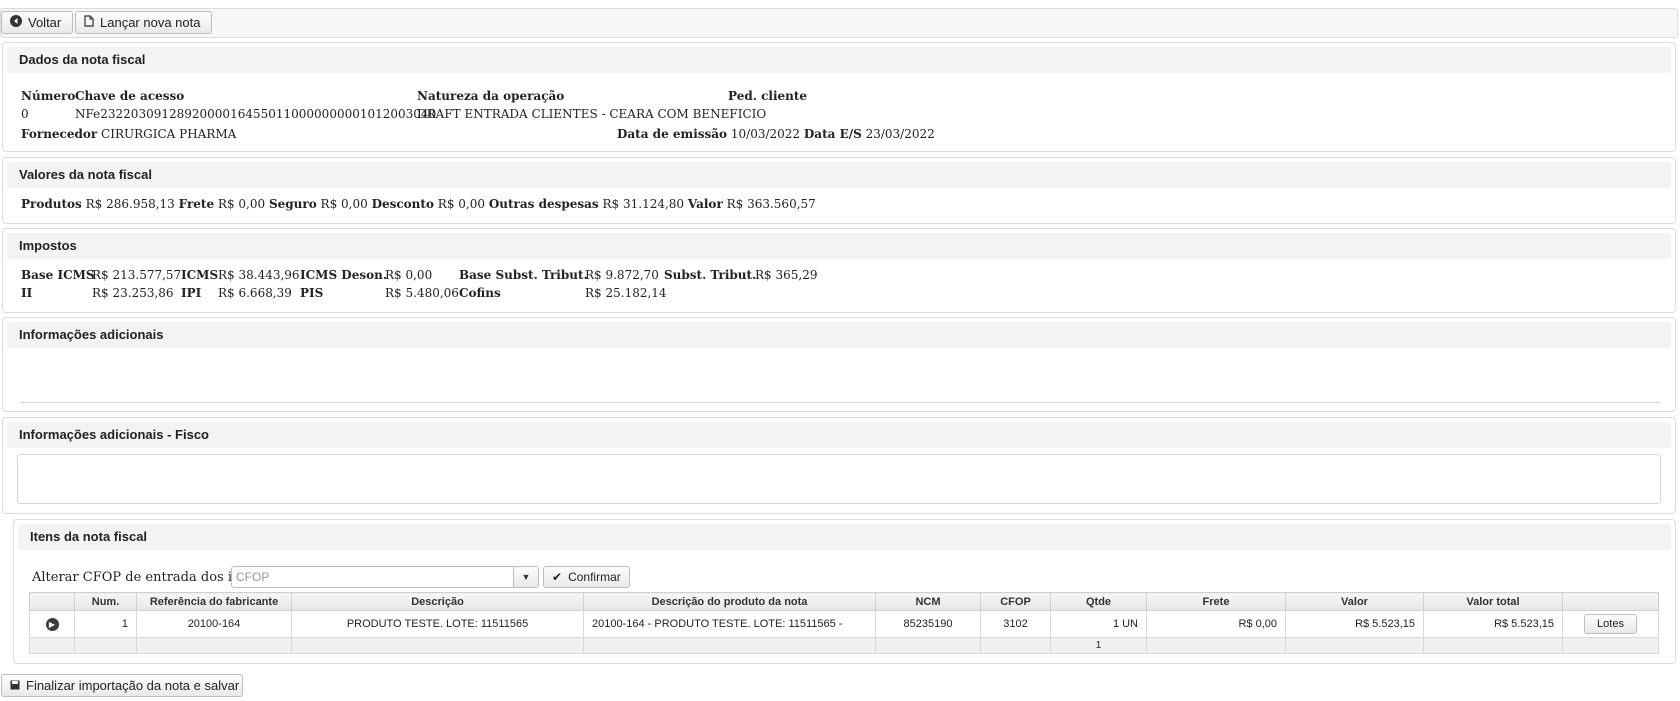 The image size is (1680, 701). What do you see at coordinates (259, 275) in the screenshot?
I see `icms-value: R$ 38.443,96` at bounding box center [259, 275].